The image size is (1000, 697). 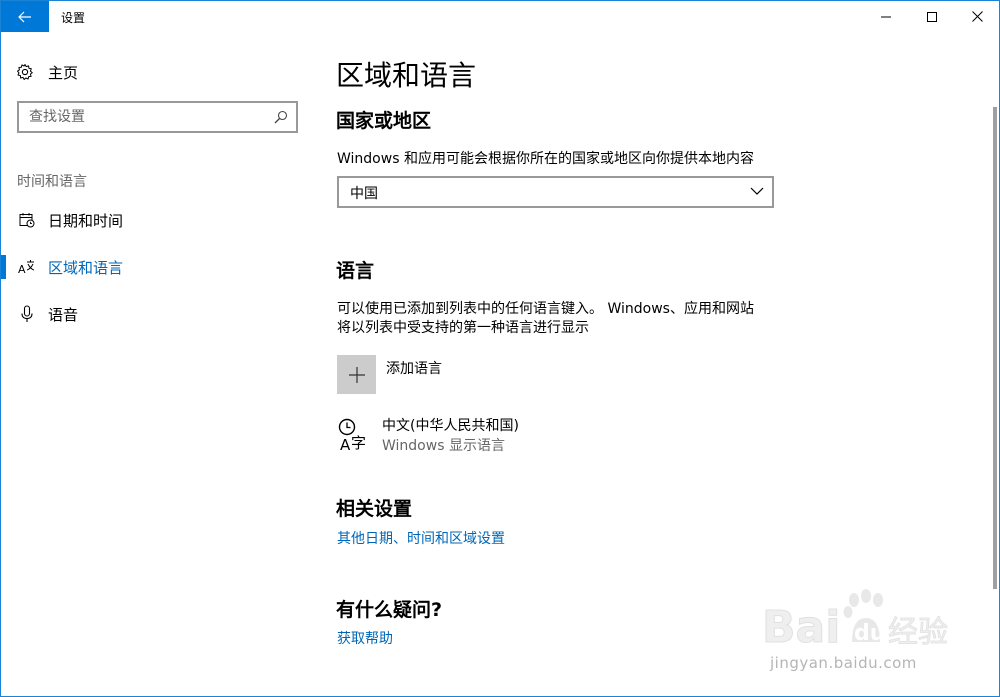 I want to click on search-input, so click(x=139, y=117).